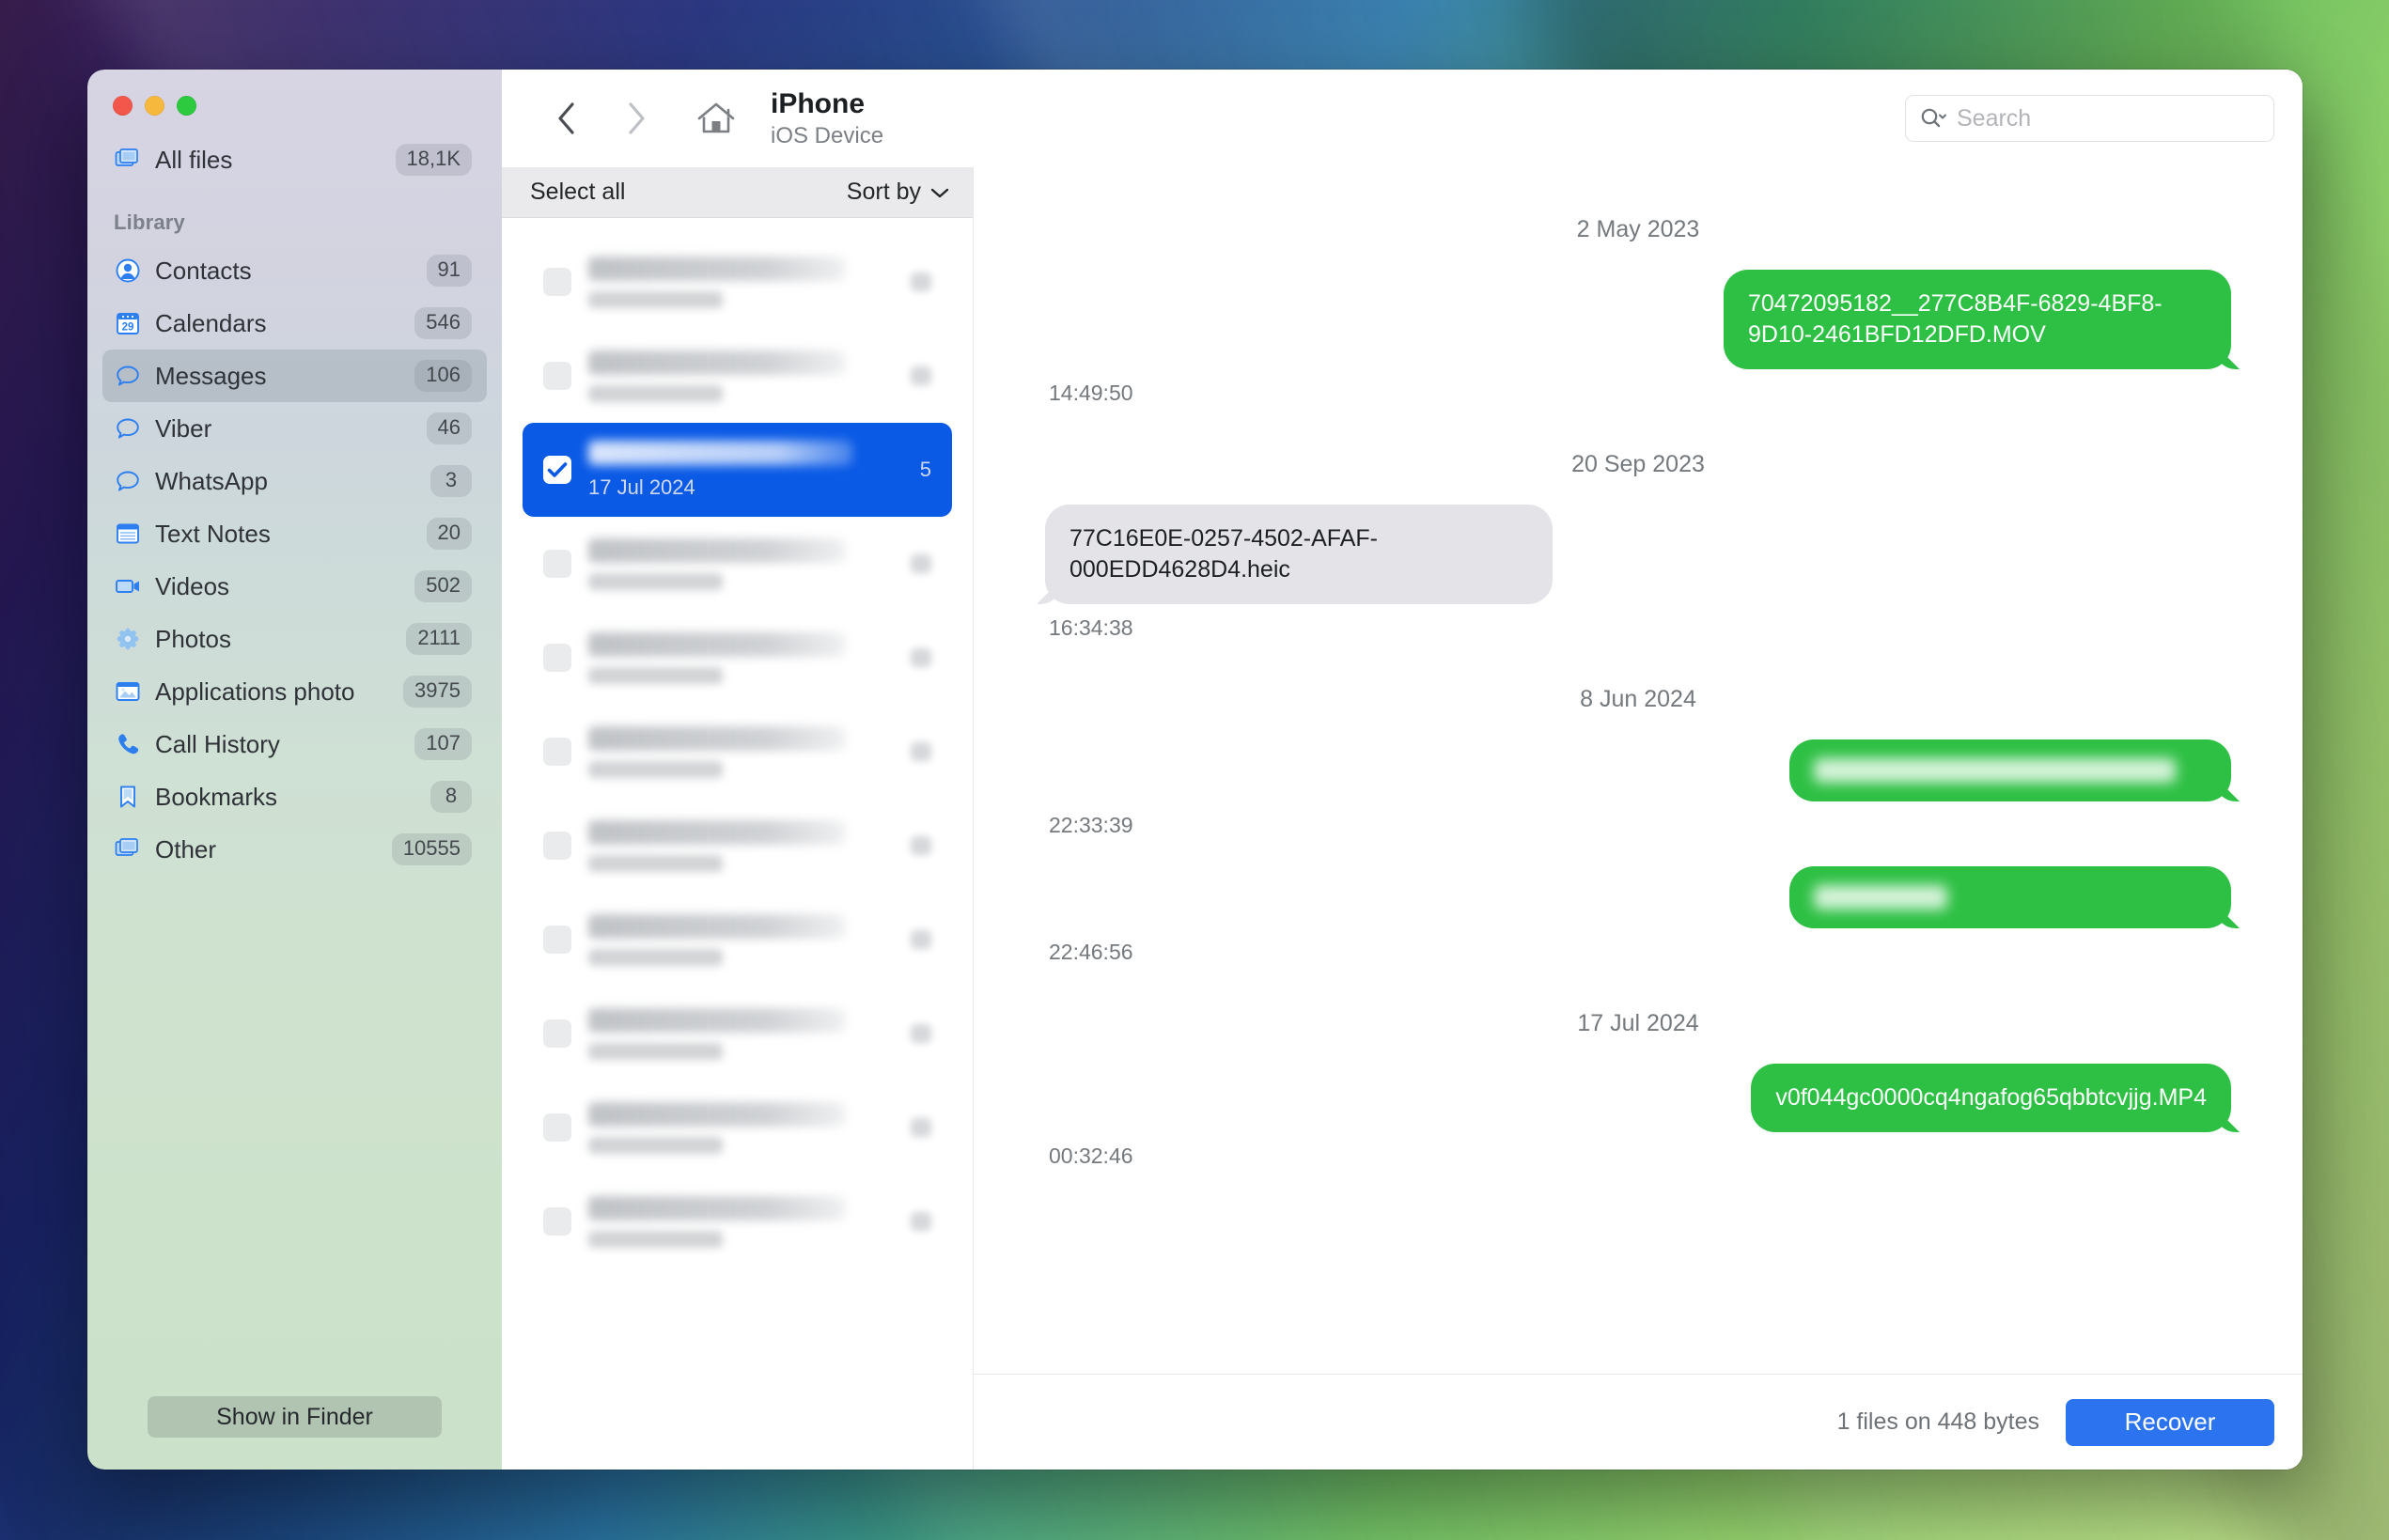 This screenshot has height=1540, width=2389. I want to click on sidebar-item-call-history: Call History 107, so click(294, 744).